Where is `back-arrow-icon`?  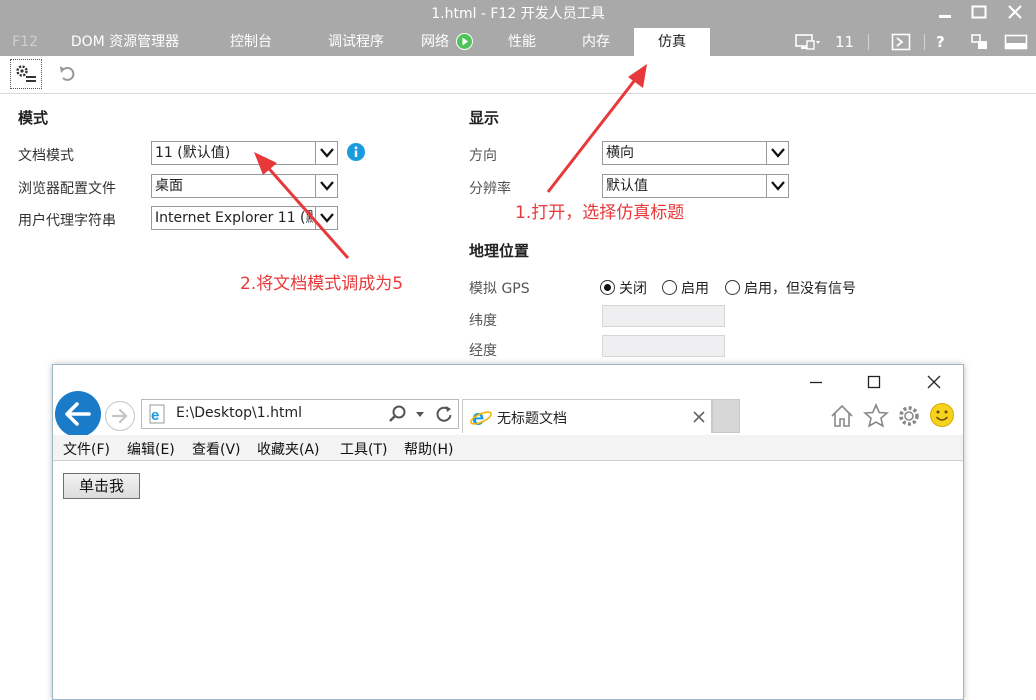 back-arrow-icon is located at coordinates (78, 414).